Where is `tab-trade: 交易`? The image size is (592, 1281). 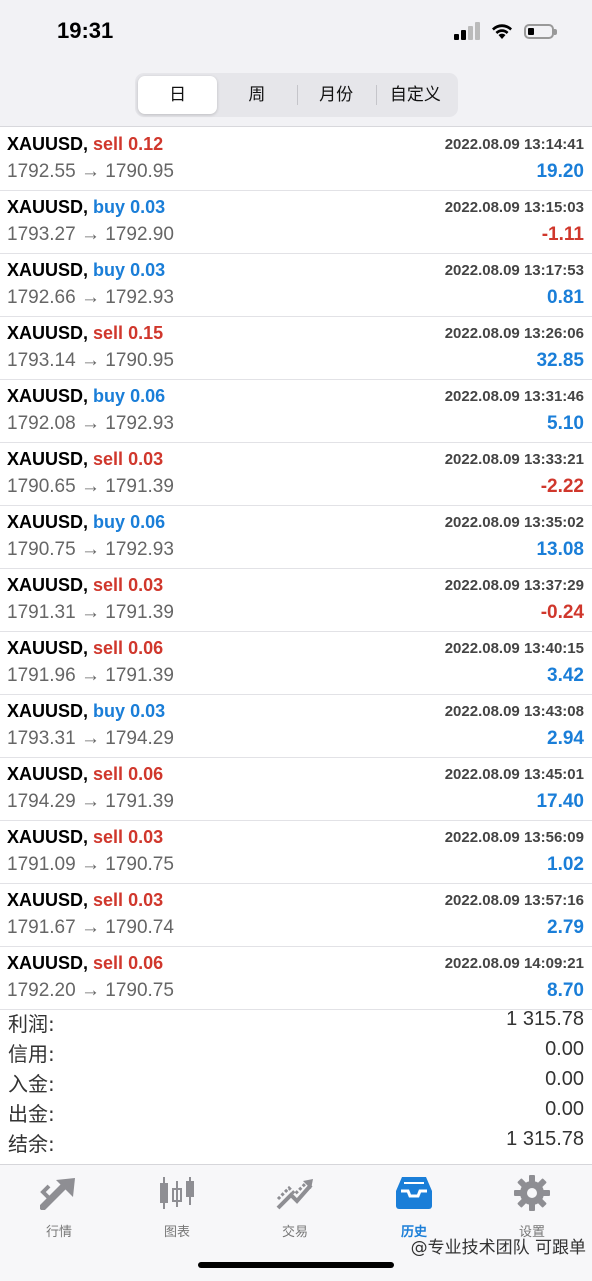 tab-trade: 交易 is located at coordinates (295, 1207).